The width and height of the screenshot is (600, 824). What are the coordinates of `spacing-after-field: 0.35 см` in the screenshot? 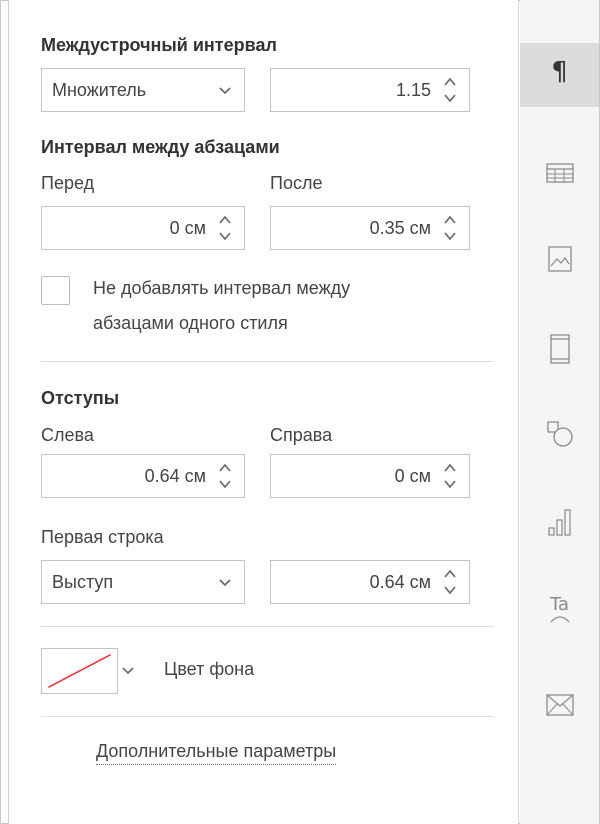 It's located at (370, 228).